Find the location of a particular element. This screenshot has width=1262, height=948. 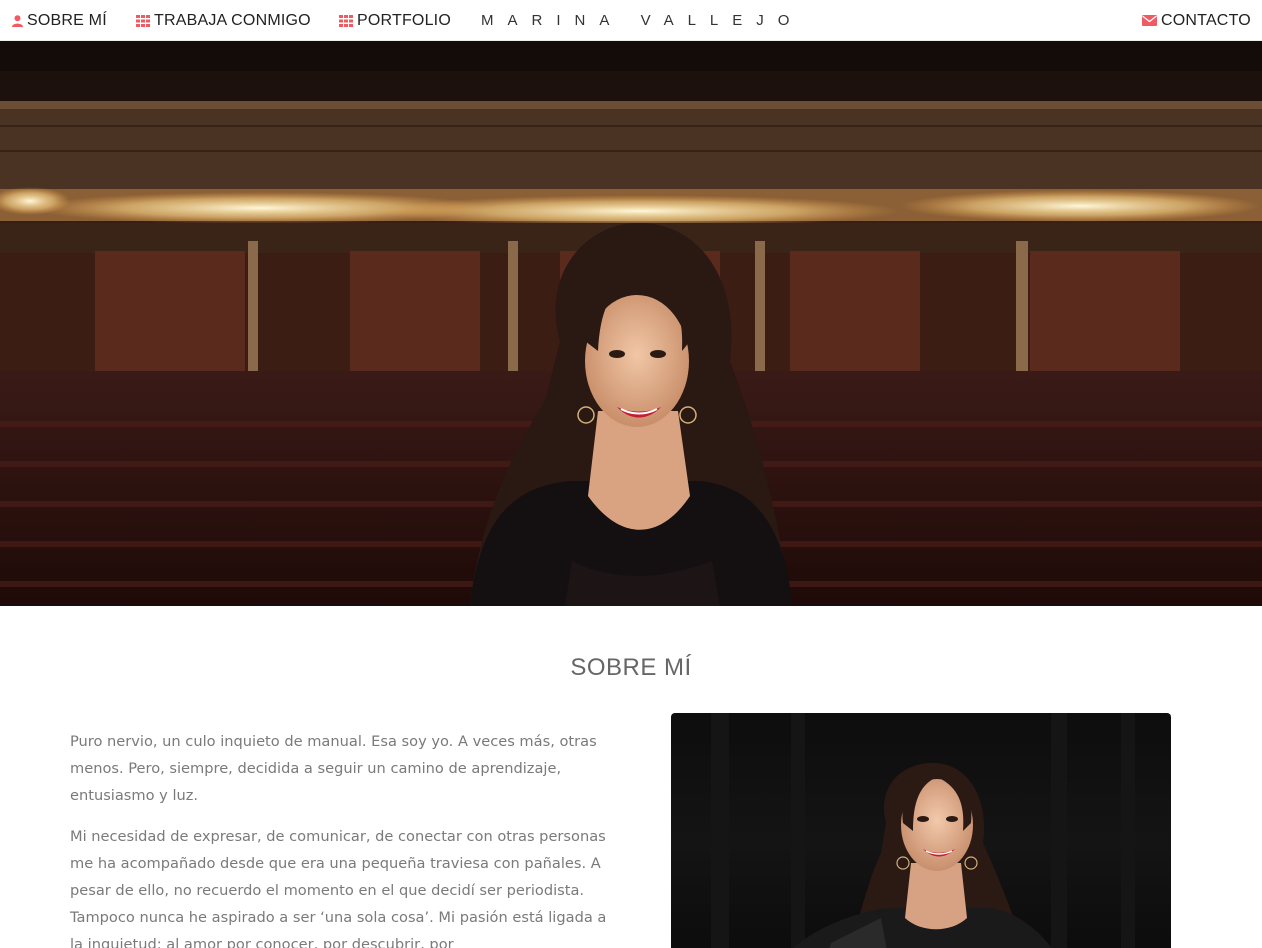

portrait-photo is located at coordinates (921, 830).